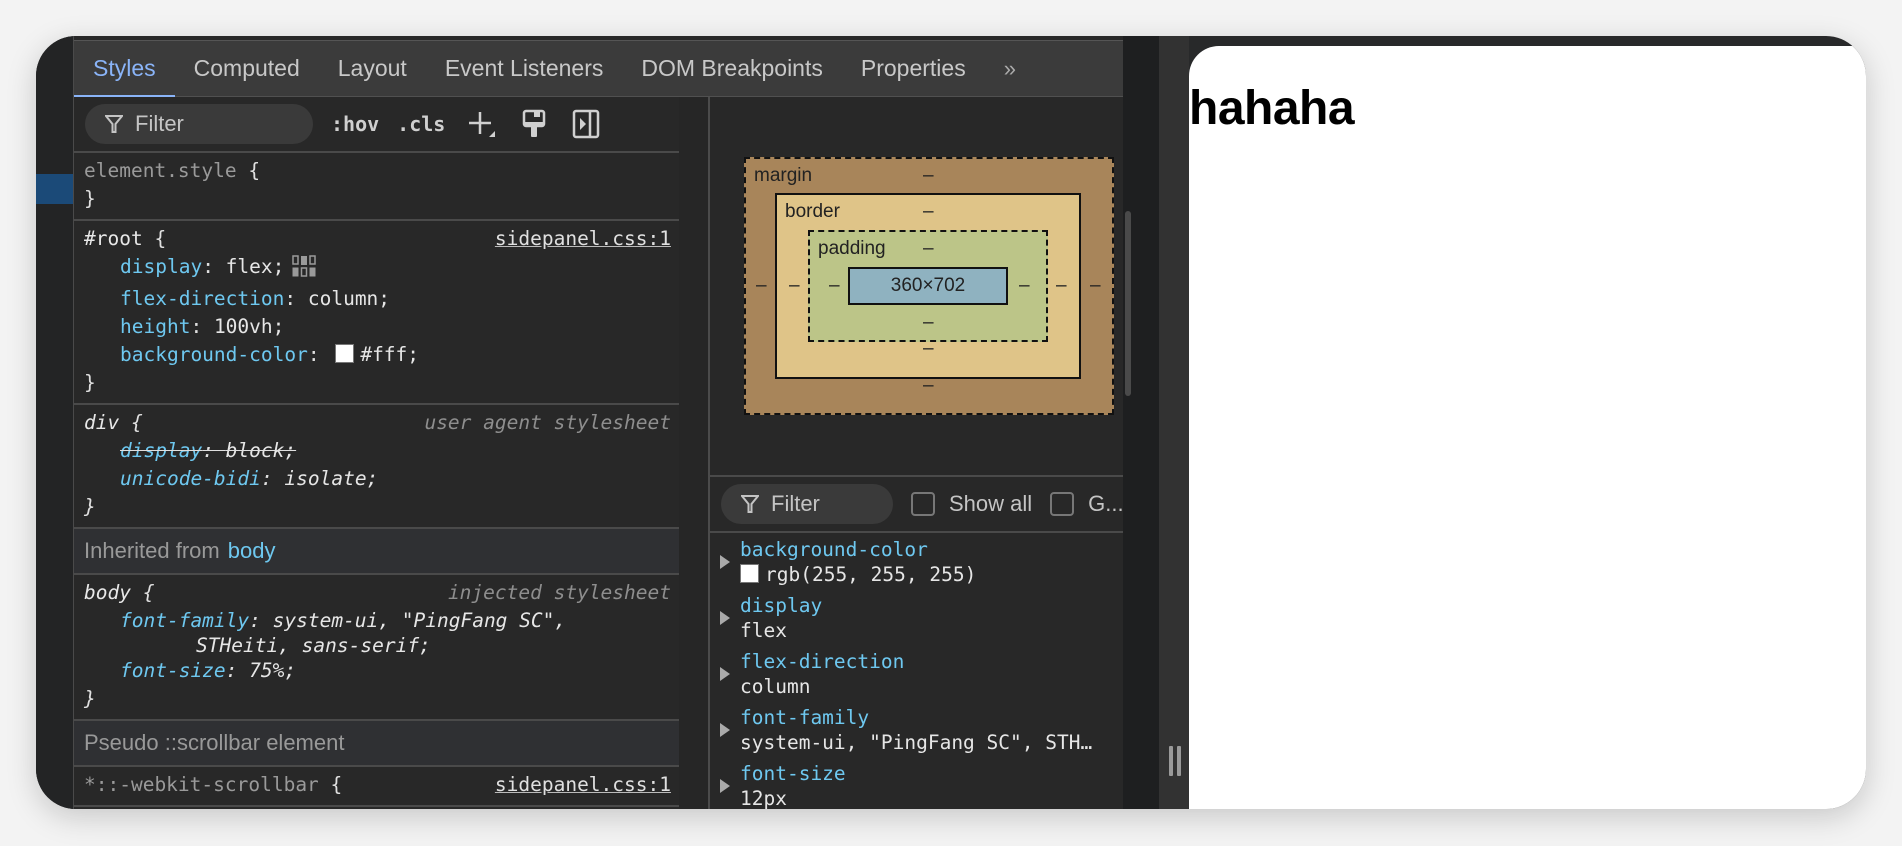  What do you see at coordinates (355, 124) in the screenshot?
I see `hov-button: :hov` at bounding box center [355, 124].